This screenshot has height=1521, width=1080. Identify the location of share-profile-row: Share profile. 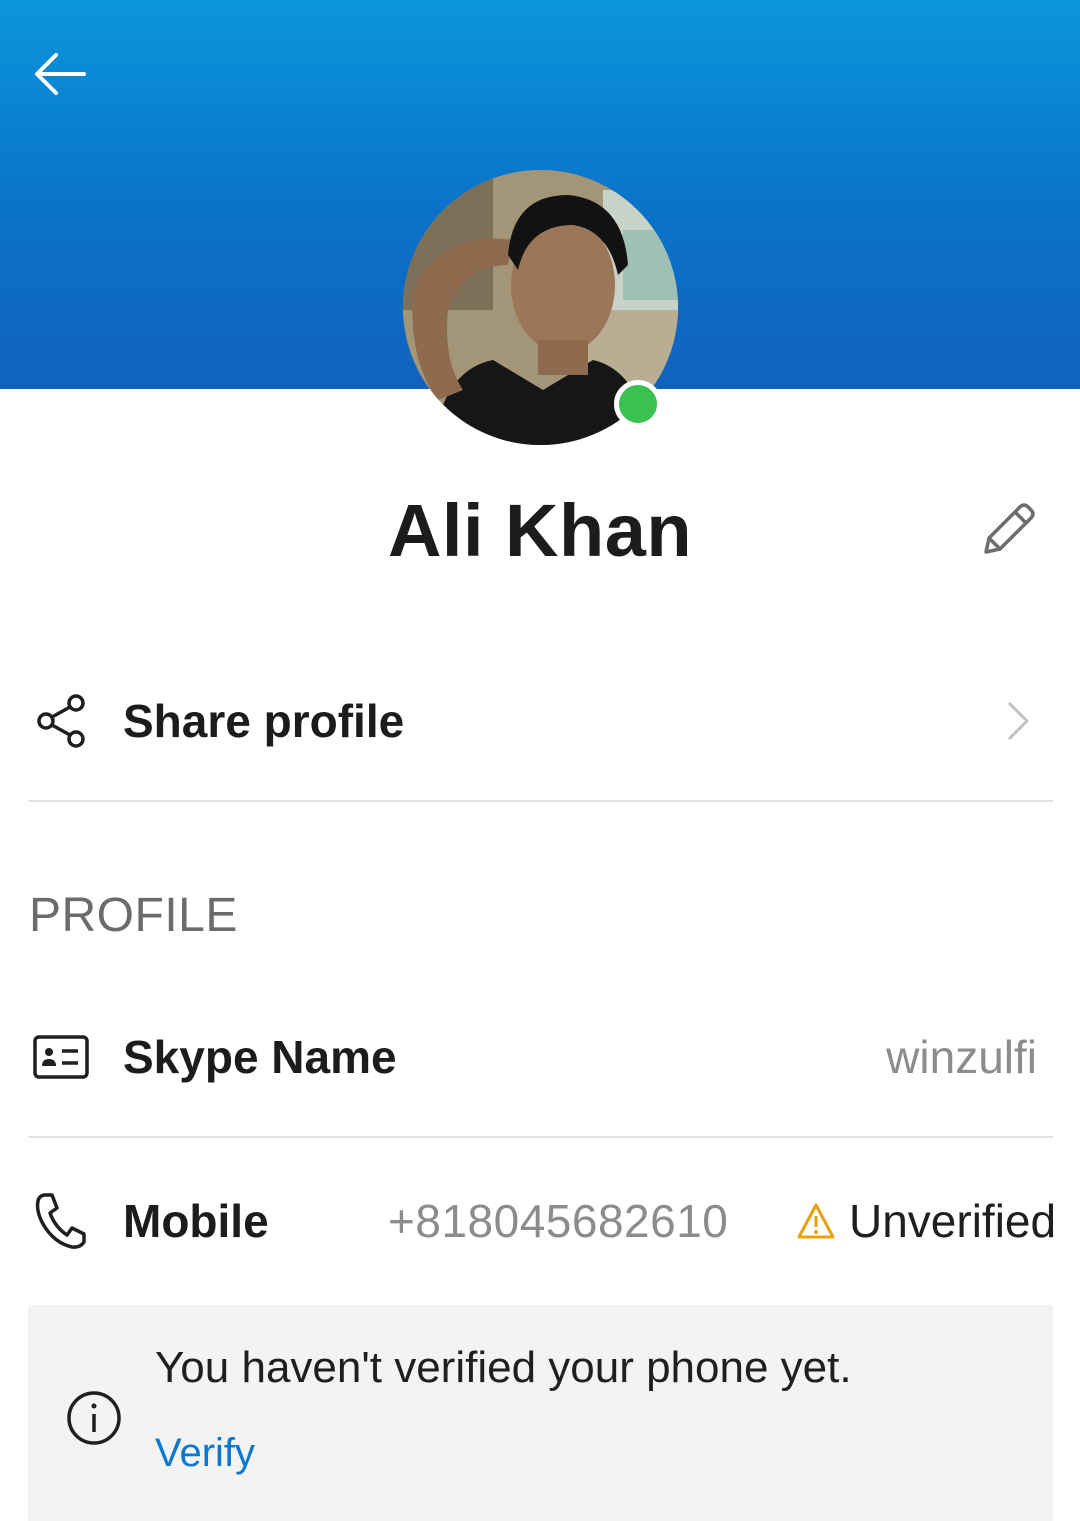
(540, 721).